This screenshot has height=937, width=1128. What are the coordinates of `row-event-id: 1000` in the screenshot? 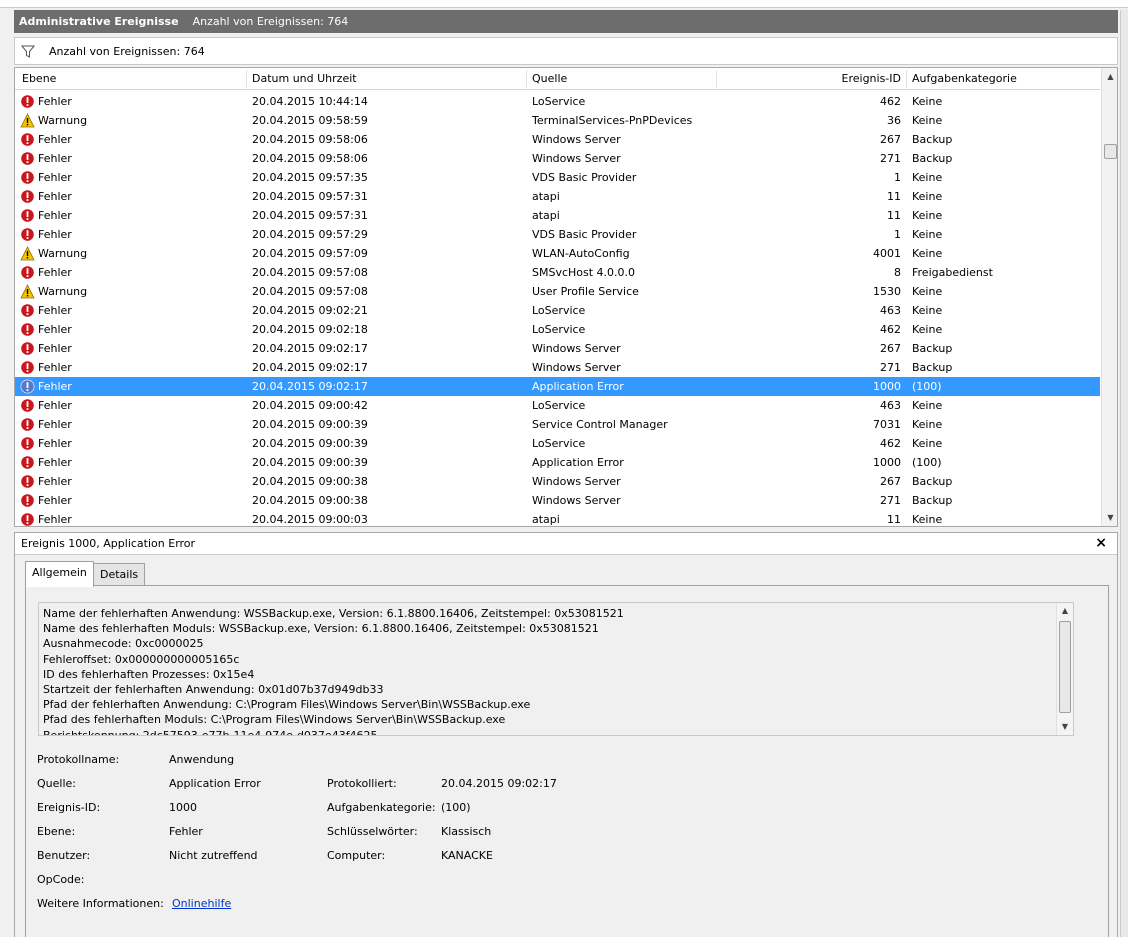 It's located at (887, 462).